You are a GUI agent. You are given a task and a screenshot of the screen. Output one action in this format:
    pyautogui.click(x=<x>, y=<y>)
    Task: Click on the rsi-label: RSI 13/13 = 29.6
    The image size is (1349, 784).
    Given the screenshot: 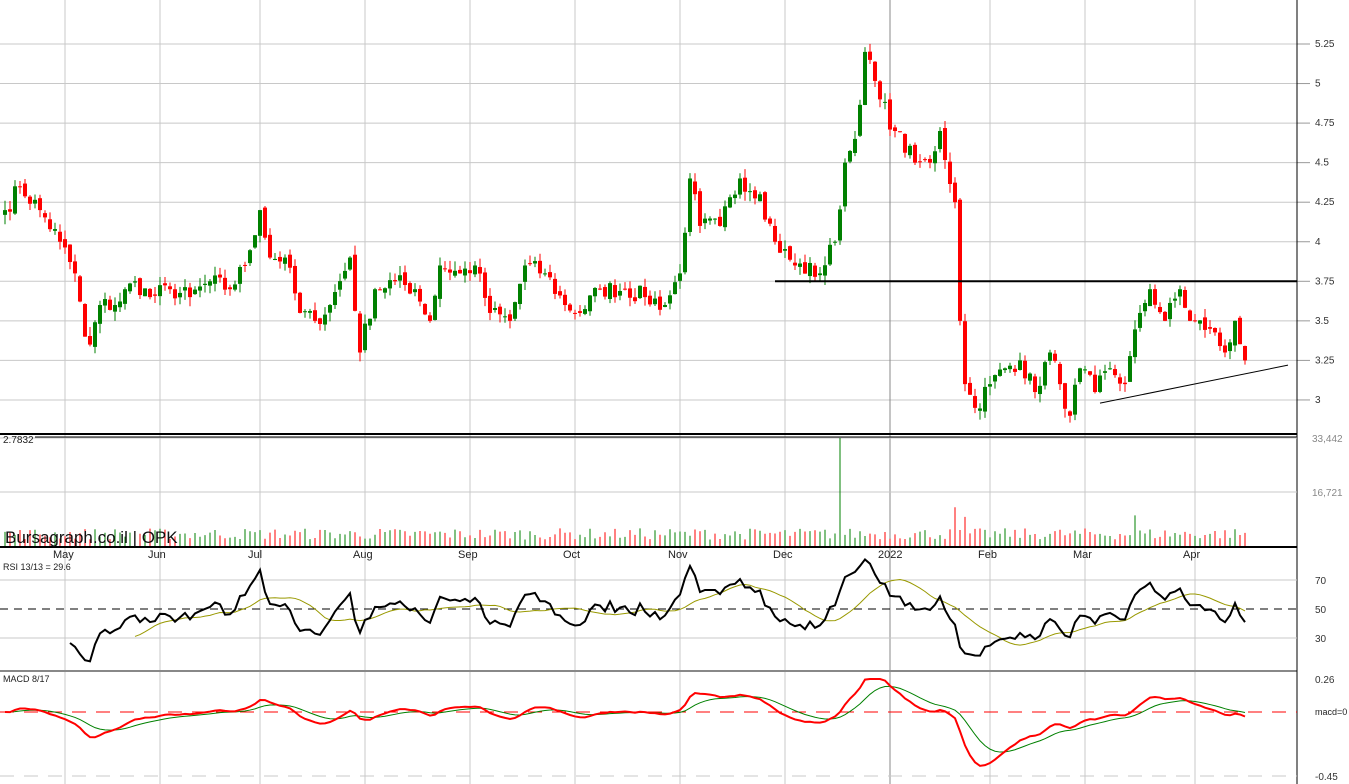 What is the action you would take?
    pyautogui.click(x=37, y=567)
    